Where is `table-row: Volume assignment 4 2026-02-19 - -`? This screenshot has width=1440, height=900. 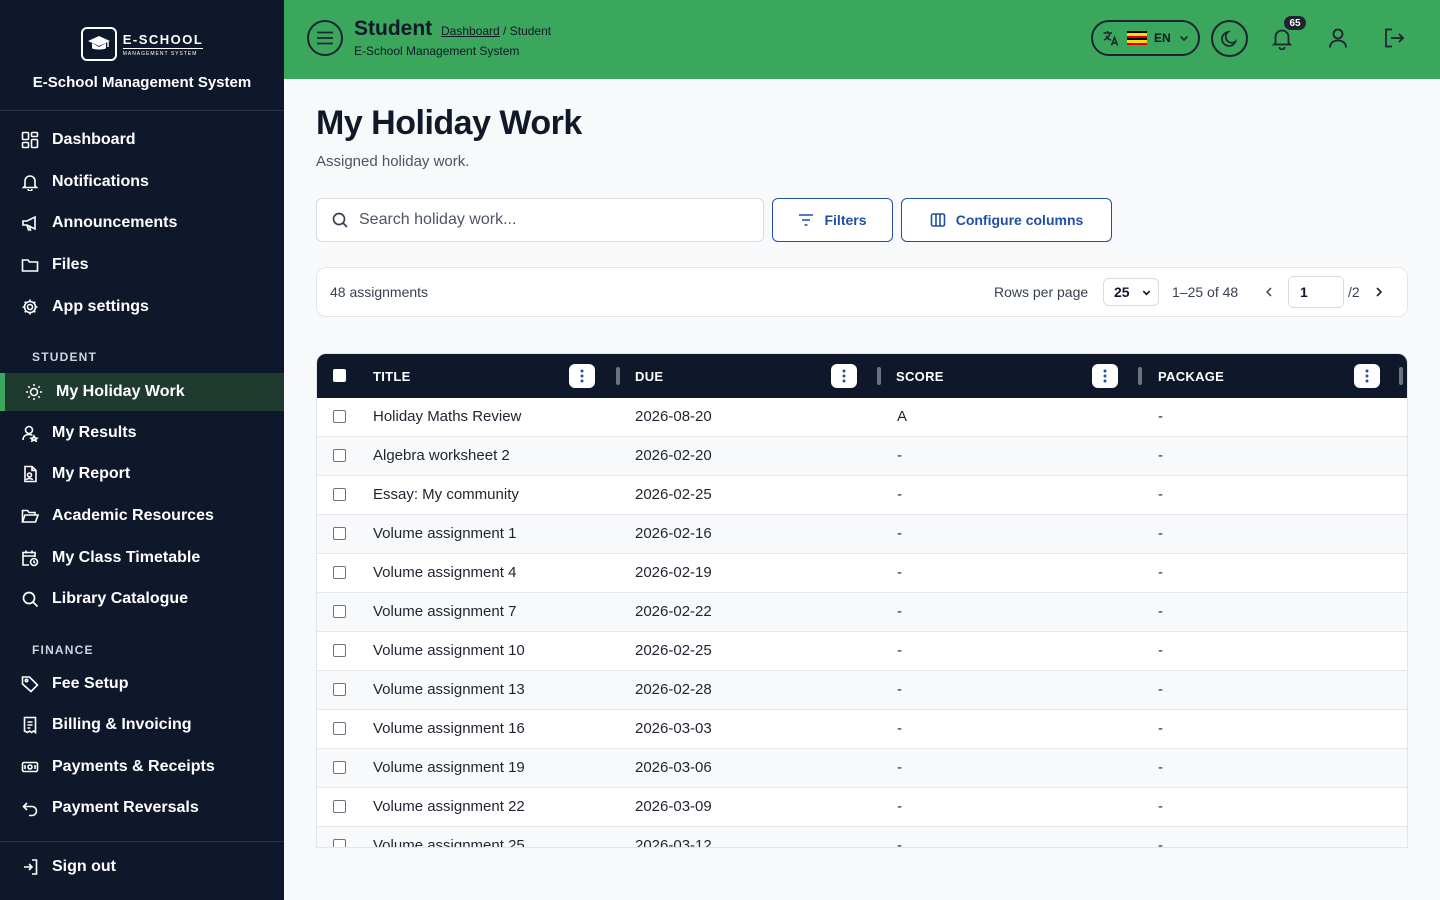 table-row: Volume assignment 4 2026-02-19 - - is located at coordinates (862, 573).